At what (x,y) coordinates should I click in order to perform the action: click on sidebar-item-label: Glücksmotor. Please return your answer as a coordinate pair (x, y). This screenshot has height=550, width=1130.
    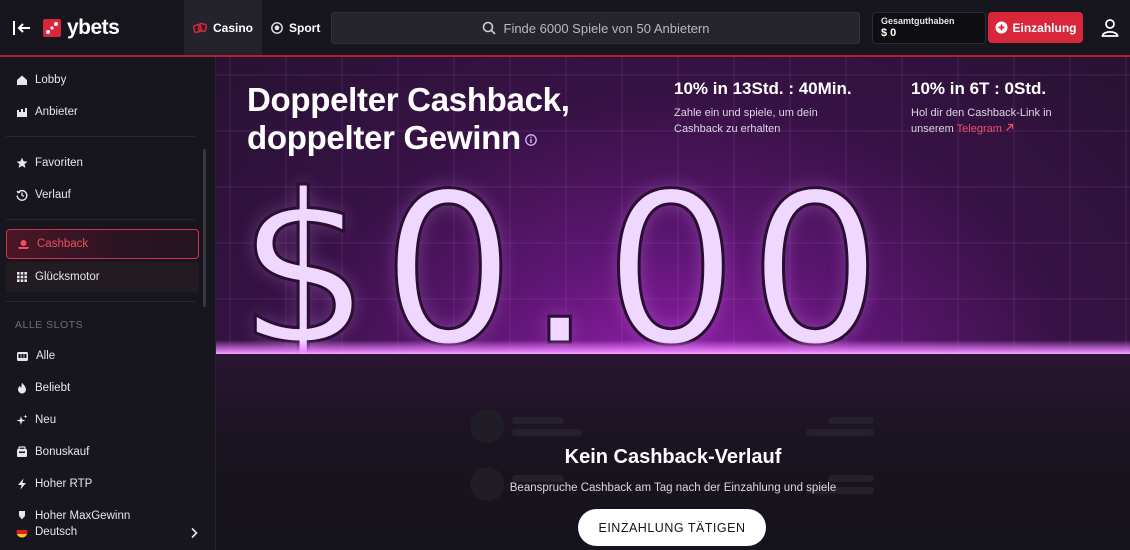
    Looking at the image, I should click on (67, 277).